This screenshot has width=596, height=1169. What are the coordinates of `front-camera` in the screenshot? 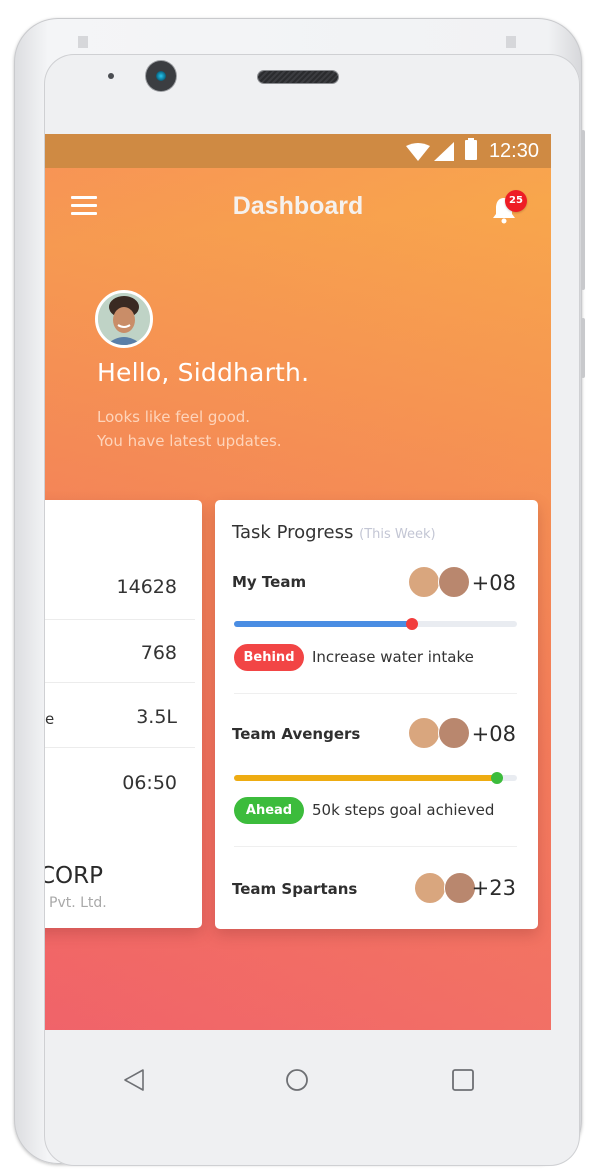 It's located at (161, 76).